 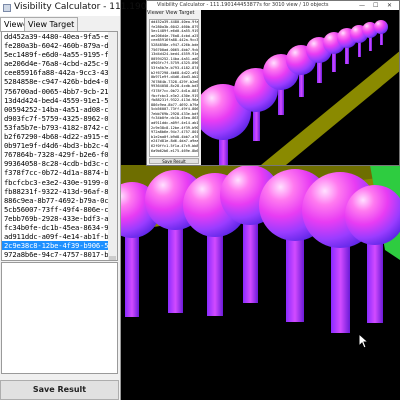 What do you see at coordinates (174, 123) in the screenshot?
I see `inset-list-item: ad911ddc-a09f-4e14-ab1f-be2f45f` at bounding box center [174, 123].